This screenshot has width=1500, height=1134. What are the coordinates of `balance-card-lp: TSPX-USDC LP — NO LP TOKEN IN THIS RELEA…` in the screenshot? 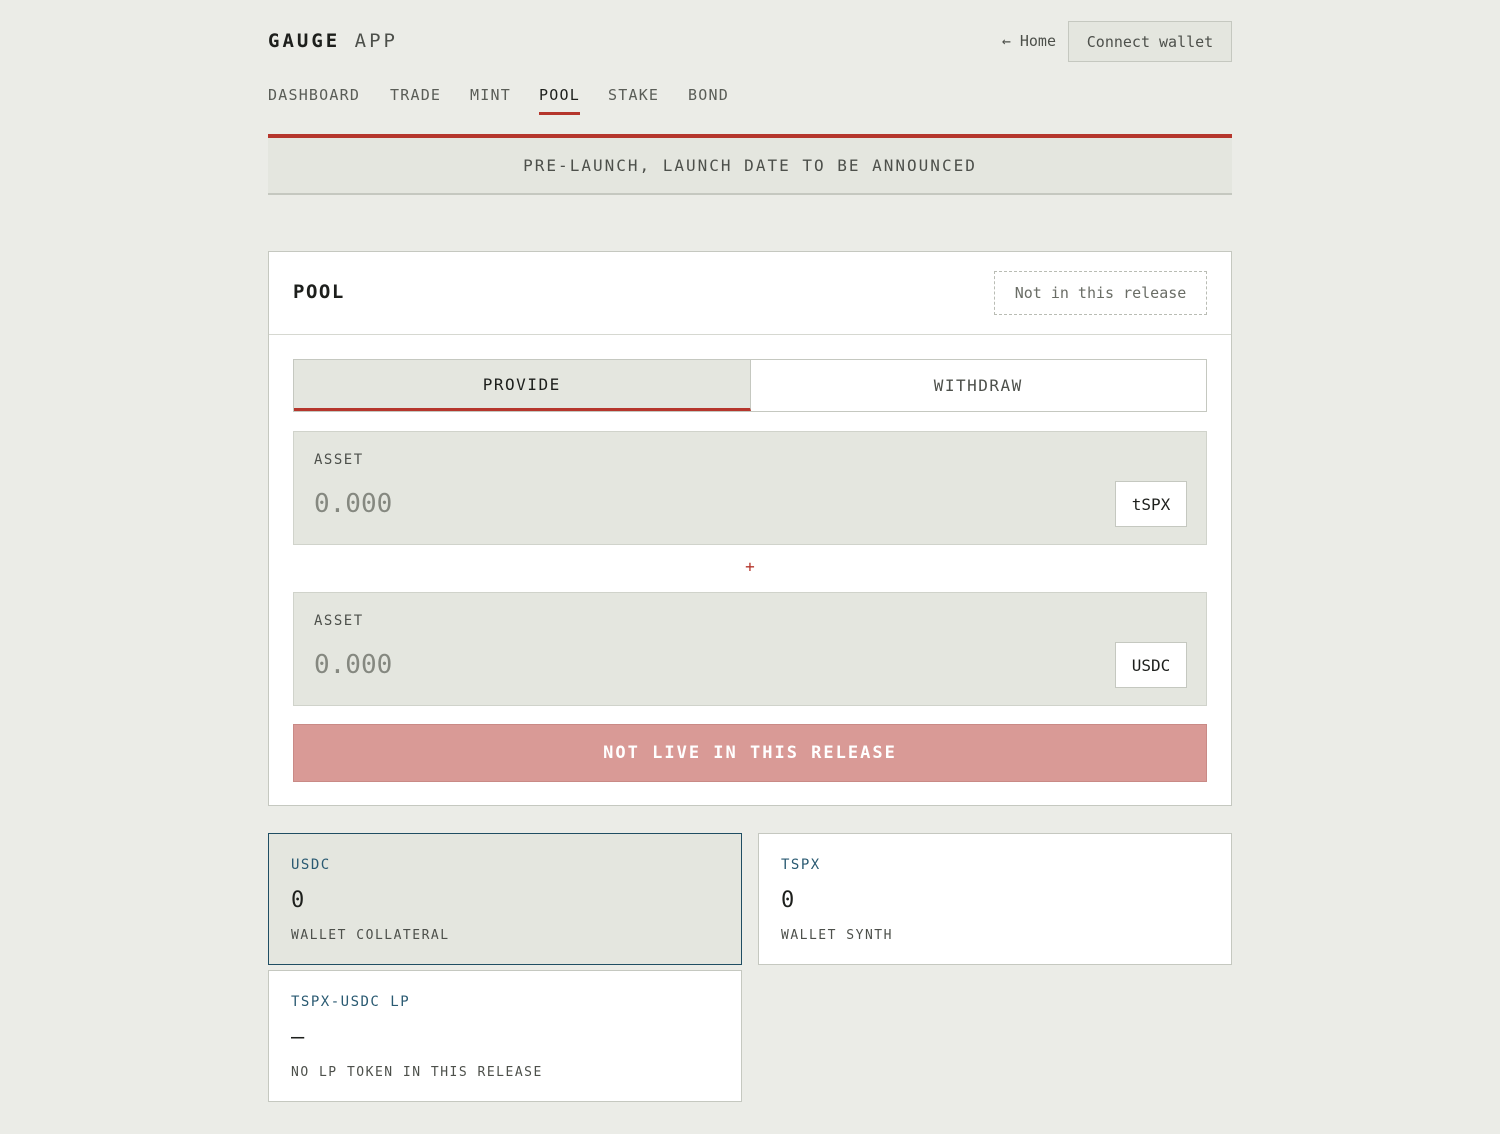 It's located at (505, 1036).